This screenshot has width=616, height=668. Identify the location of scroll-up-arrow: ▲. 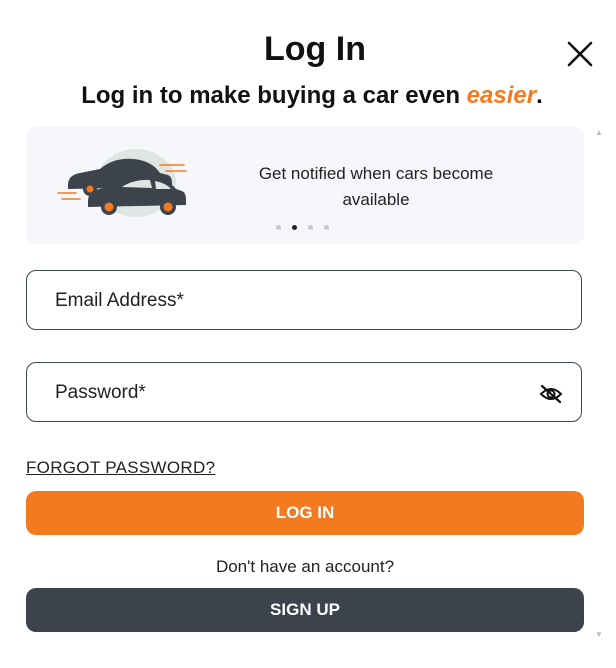
(599, 132).